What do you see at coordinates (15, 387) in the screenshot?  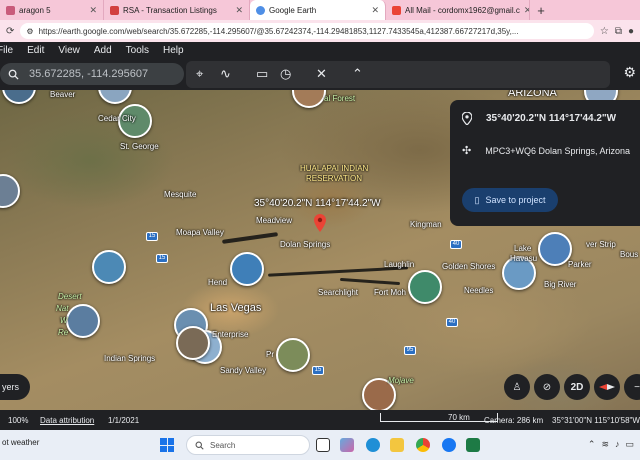 I see `layers-button: yers` at bounding box center [15, 387].